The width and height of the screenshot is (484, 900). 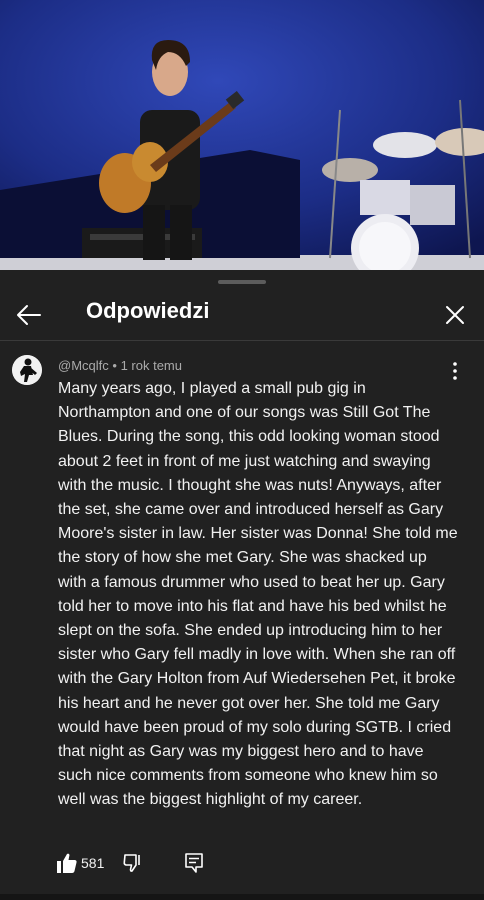 What do you see at coordinates (455, 315) in the screenshot?
I see `close-icon` at bounding box center [455, 315].